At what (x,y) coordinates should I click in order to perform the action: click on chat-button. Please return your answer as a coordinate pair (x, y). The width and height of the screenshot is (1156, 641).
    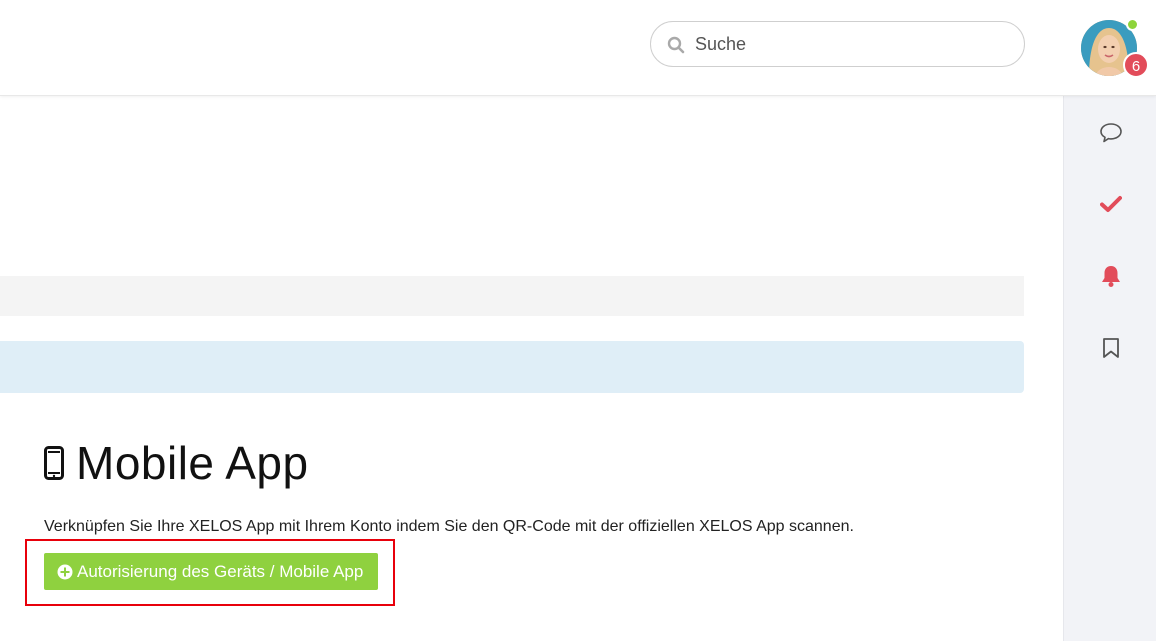
    Looking at the image, I should click on (1111, 133).